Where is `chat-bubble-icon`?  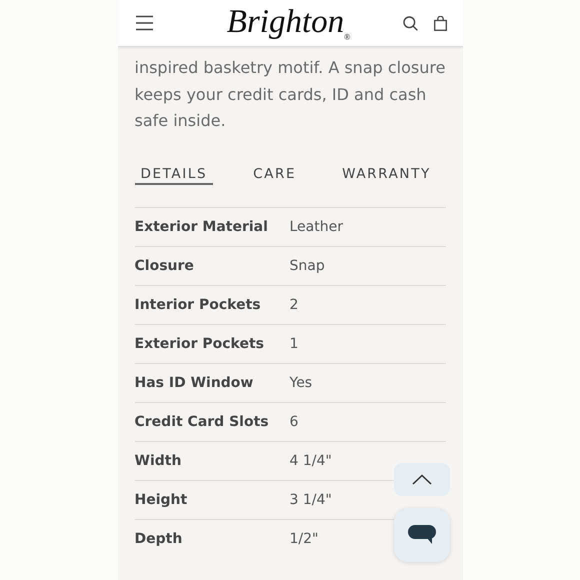
chat-bubble-icon is located at coordinates (422, 535).